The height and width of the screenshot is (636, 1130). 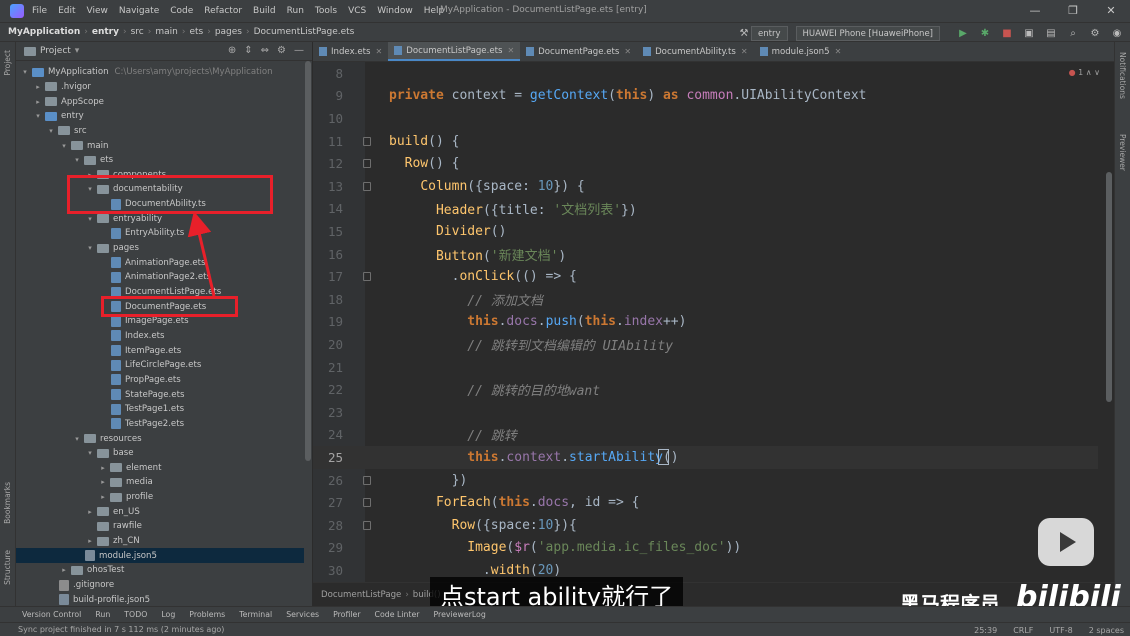 What do you see at coordinates (705, 141) in the screenshot?
I see `code-line: 11 build() {` at bounding box center [705, 141].